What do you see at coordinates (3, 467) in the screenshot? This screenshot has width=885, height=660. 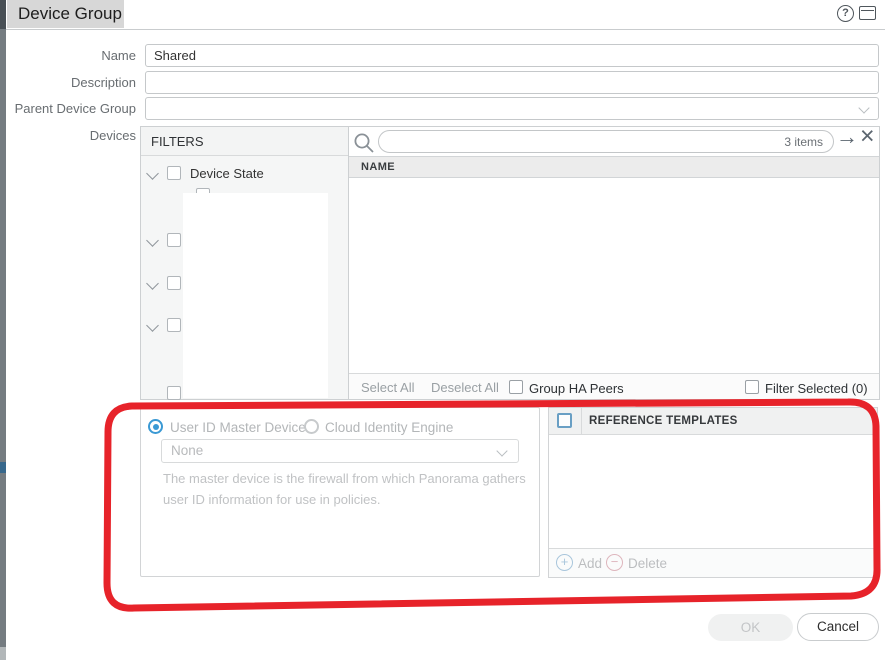 I see `background-page-edge-accent` at bounding box center [3, 467].